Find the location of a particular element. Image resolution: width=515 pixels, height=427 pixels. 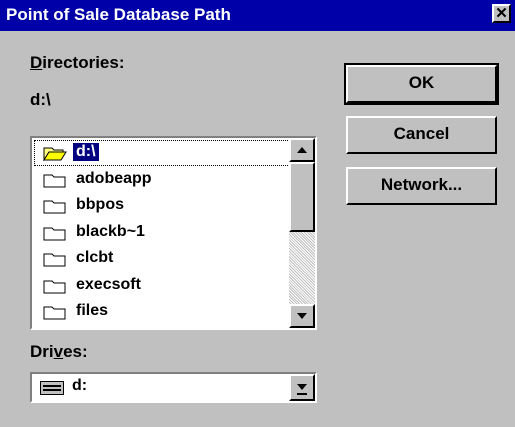

directory-name: blackb~1 is located at coordinates (110, 231).